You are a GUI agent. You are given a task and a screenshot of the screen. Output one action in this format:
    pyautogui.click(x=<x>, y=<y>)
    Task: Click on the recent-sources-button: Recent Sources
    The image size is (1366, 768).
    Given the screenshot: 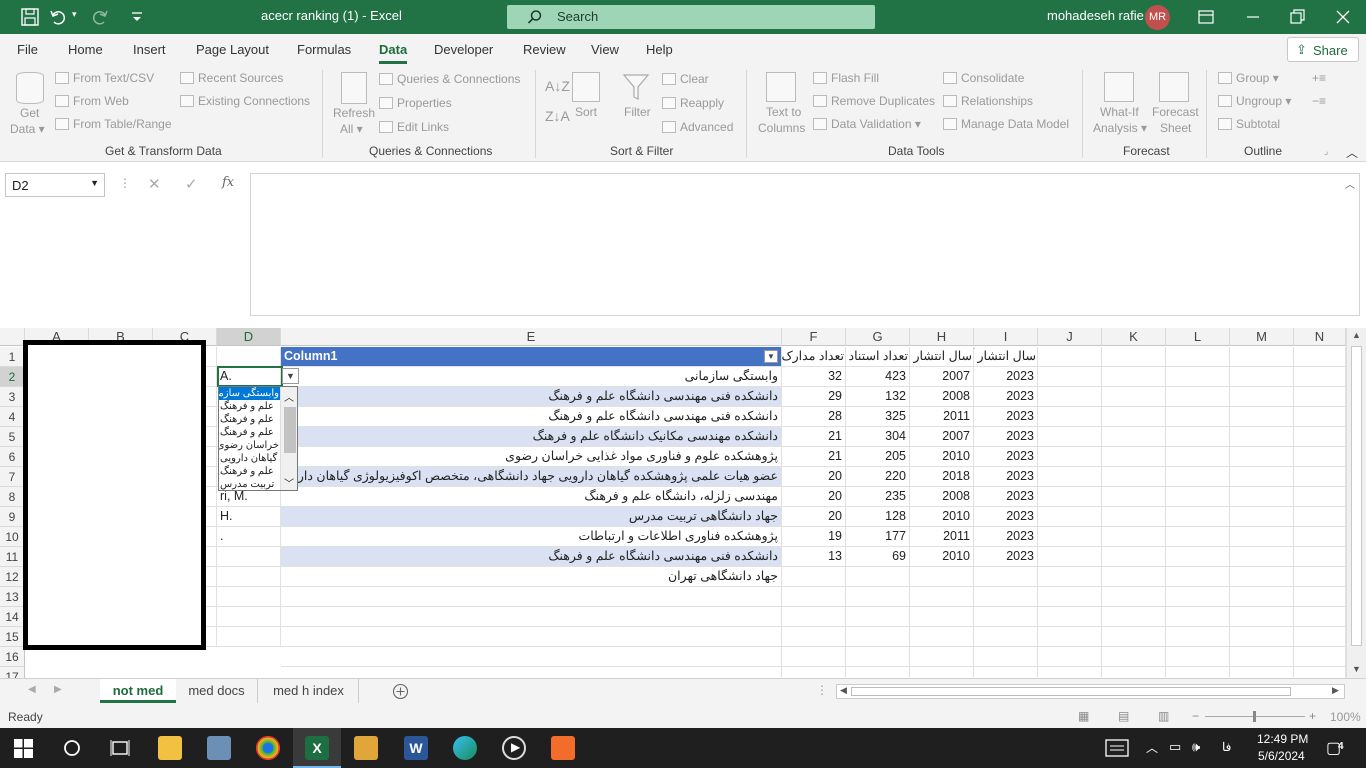 What is the action you would take?
    pyautogui.click(x=231, y=78)
    